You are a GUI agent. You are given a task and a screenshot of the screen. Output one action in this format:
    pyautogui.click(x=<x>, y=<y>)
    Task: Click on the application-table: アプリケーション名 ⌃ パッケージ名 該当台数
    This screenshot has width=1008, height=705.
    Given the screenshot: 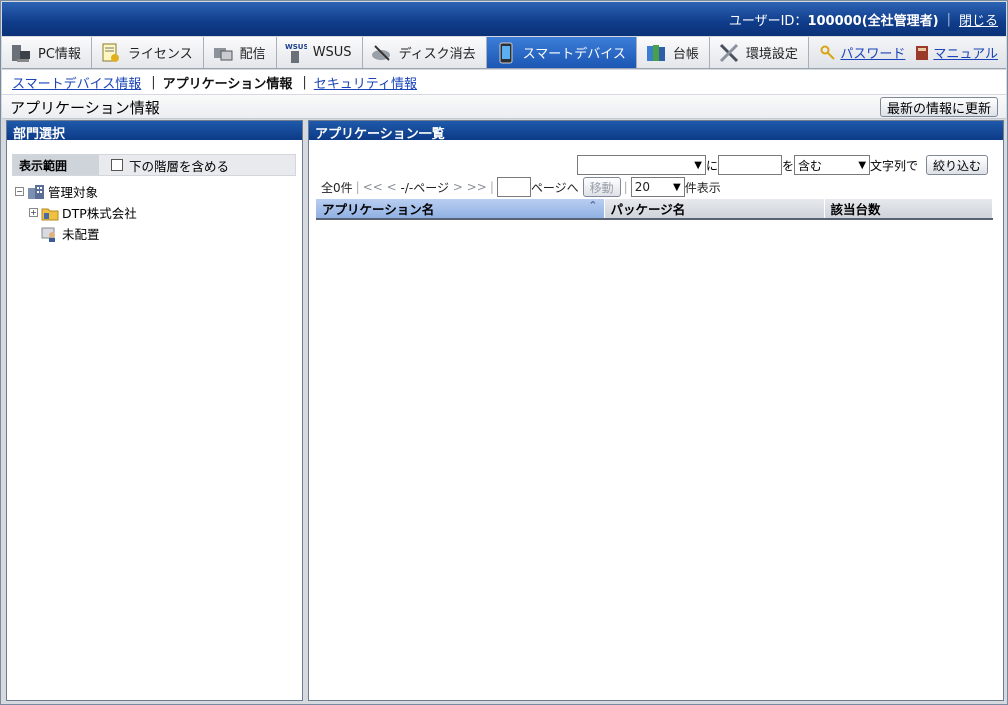 What is the action you would take?
    pyautogui.click(x=654, y=209)
    